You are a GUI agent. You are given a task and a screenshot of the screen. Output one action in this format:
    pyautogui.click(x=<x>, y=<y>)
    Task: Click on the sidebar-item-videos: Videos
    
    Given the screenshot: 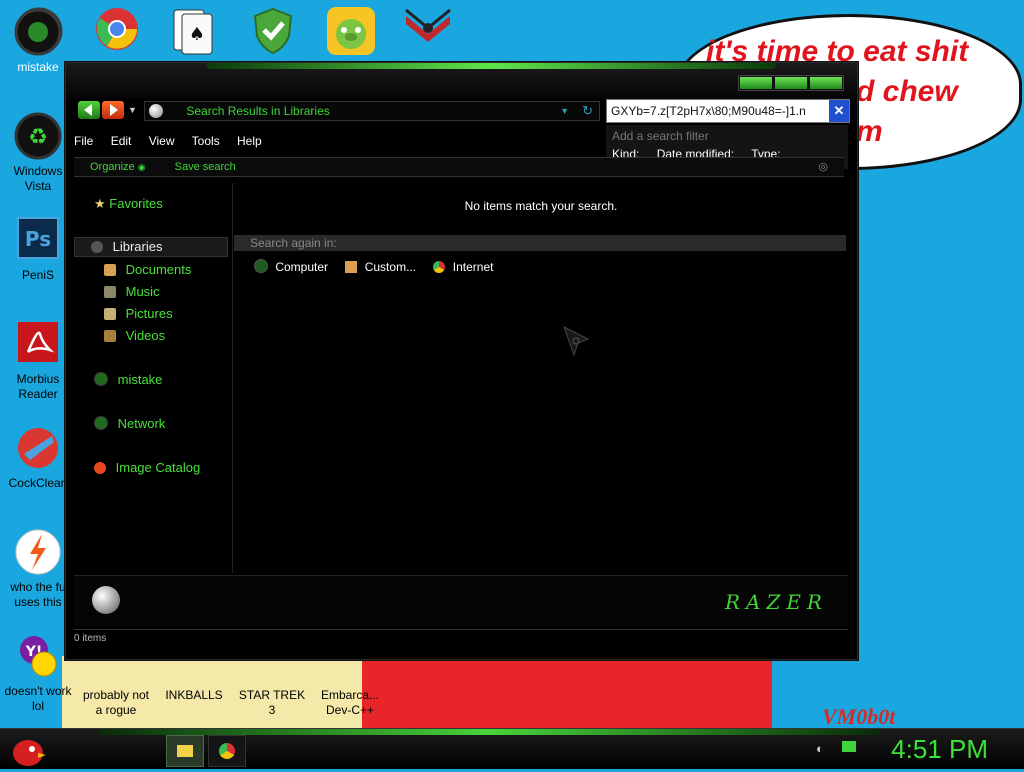 What is the action you would take?
    pyautogui.click(x=134, y=336)
    